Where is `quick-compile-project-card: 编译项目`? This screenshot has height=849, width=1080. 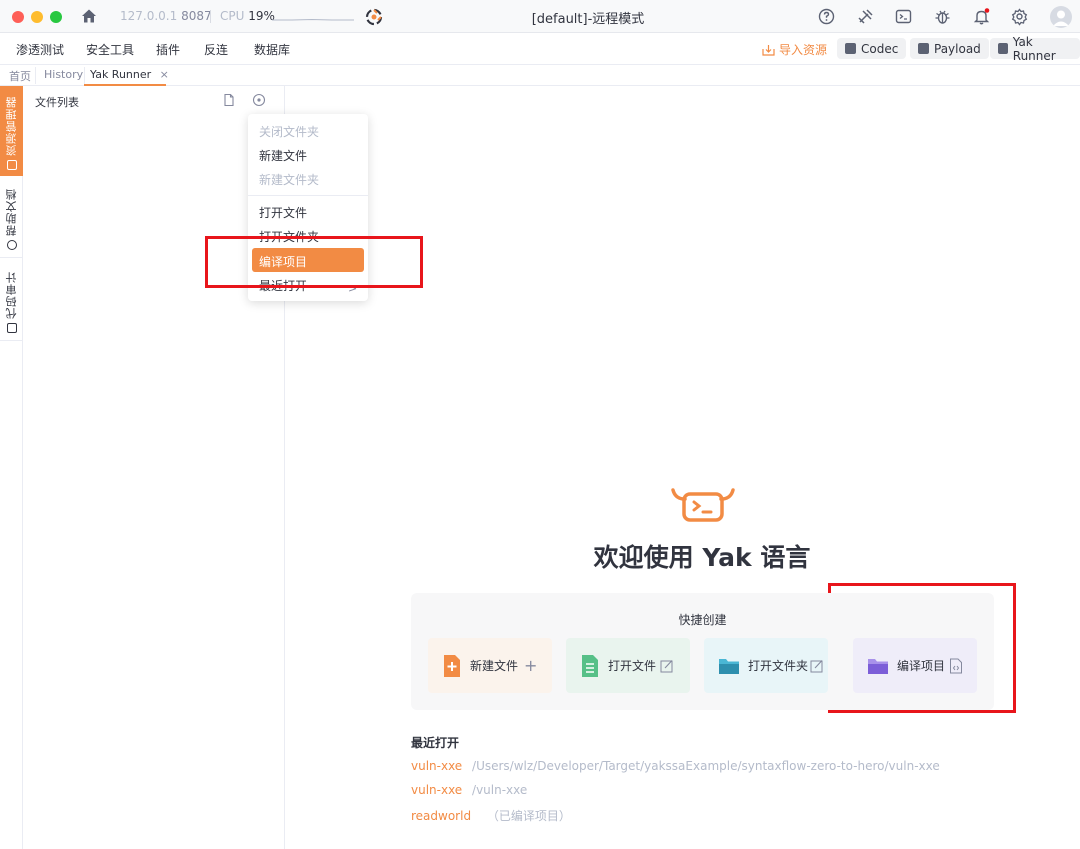
quick-compile-project-card: 编译项目 is located at coordinates (915, 665).